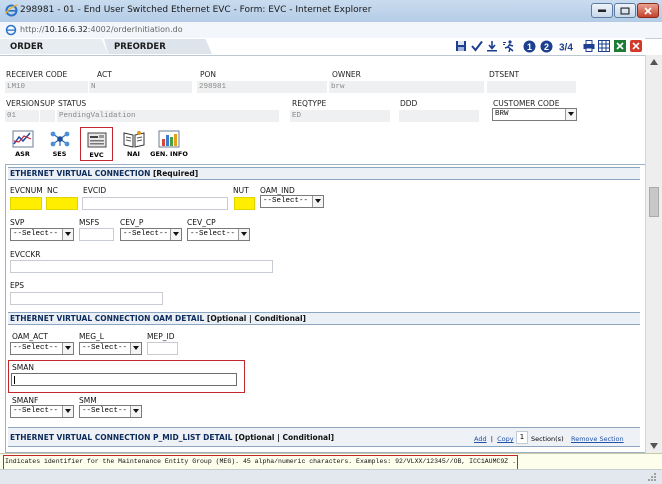 This screenshot has height=484, width=662. I want to click on excel-icon, so click(620, 46).